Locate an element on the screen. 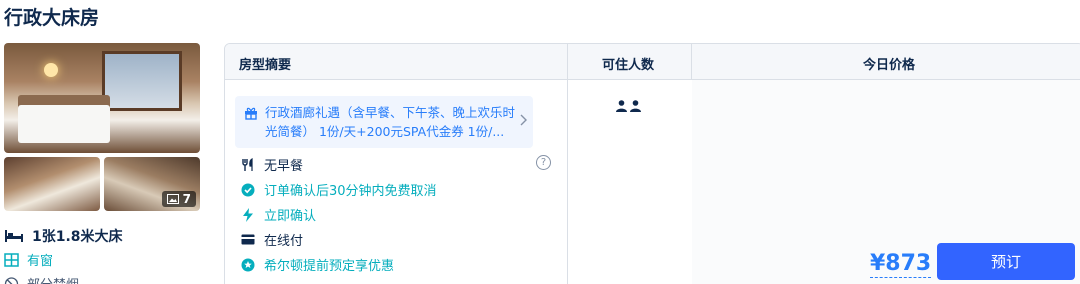 The height and width of the screenshot is (284, 1080). meal-policy: 无早餐 is located at coordinates (272, 164).